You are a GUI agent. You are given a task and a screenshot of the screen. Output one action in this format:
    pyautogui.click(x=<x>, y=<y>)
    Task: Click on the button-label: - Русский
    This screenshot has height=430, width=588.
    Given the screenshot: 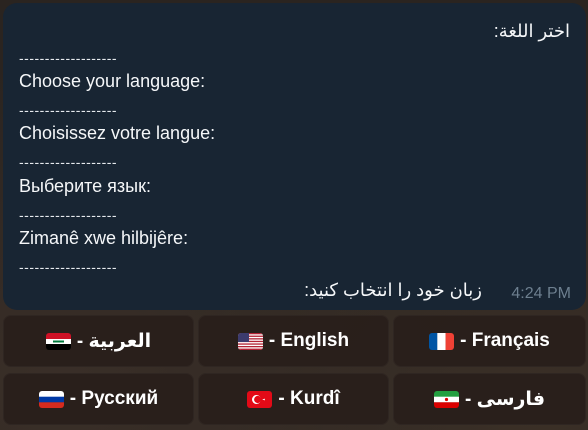 What is the action you would take?
    pyautogui.click(x=114, y=398)
    